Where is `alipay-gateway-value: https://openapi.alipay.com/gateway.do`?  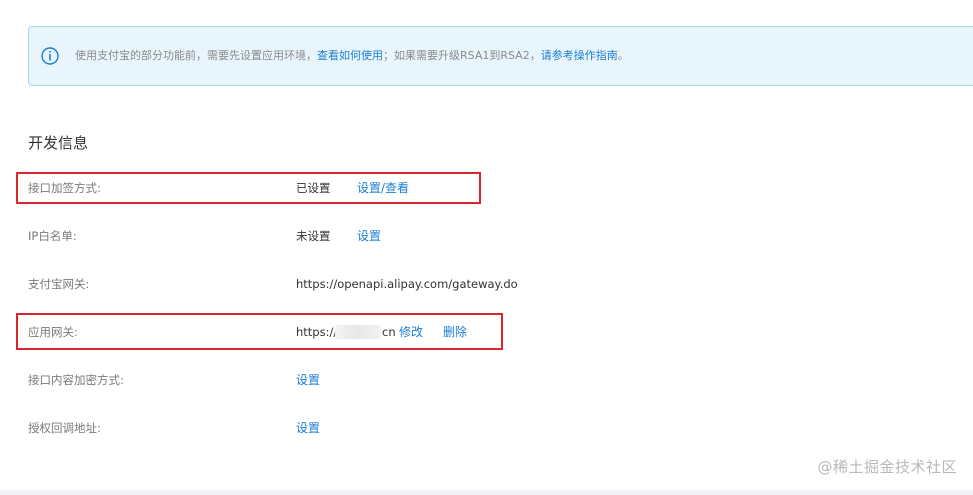
alipay-gateway-value: https://openapi.alipay.com/gateway.do is located at coordinates (407, 284).